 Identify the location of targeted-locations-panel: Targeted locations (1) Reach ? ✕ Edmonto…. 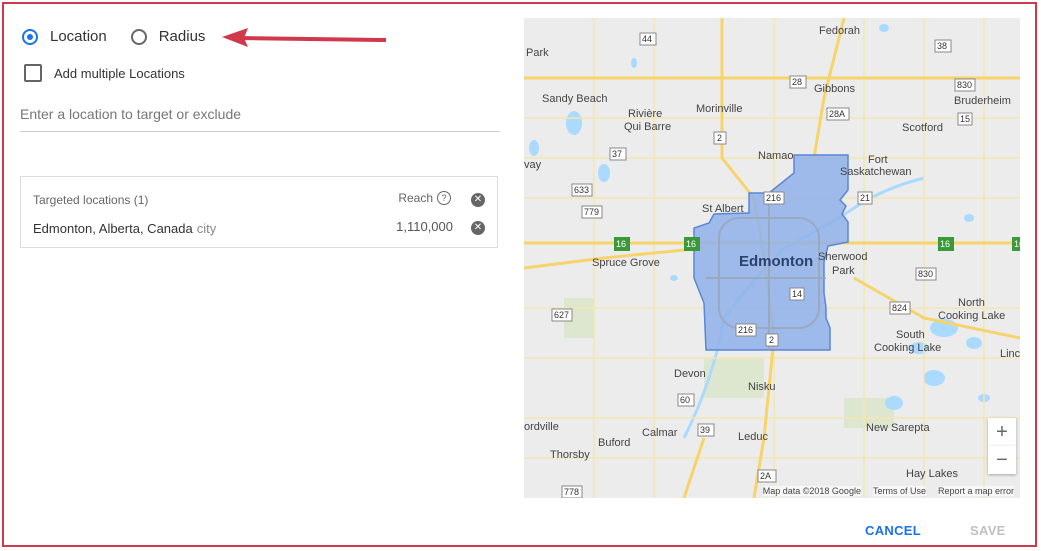
(259, 212).